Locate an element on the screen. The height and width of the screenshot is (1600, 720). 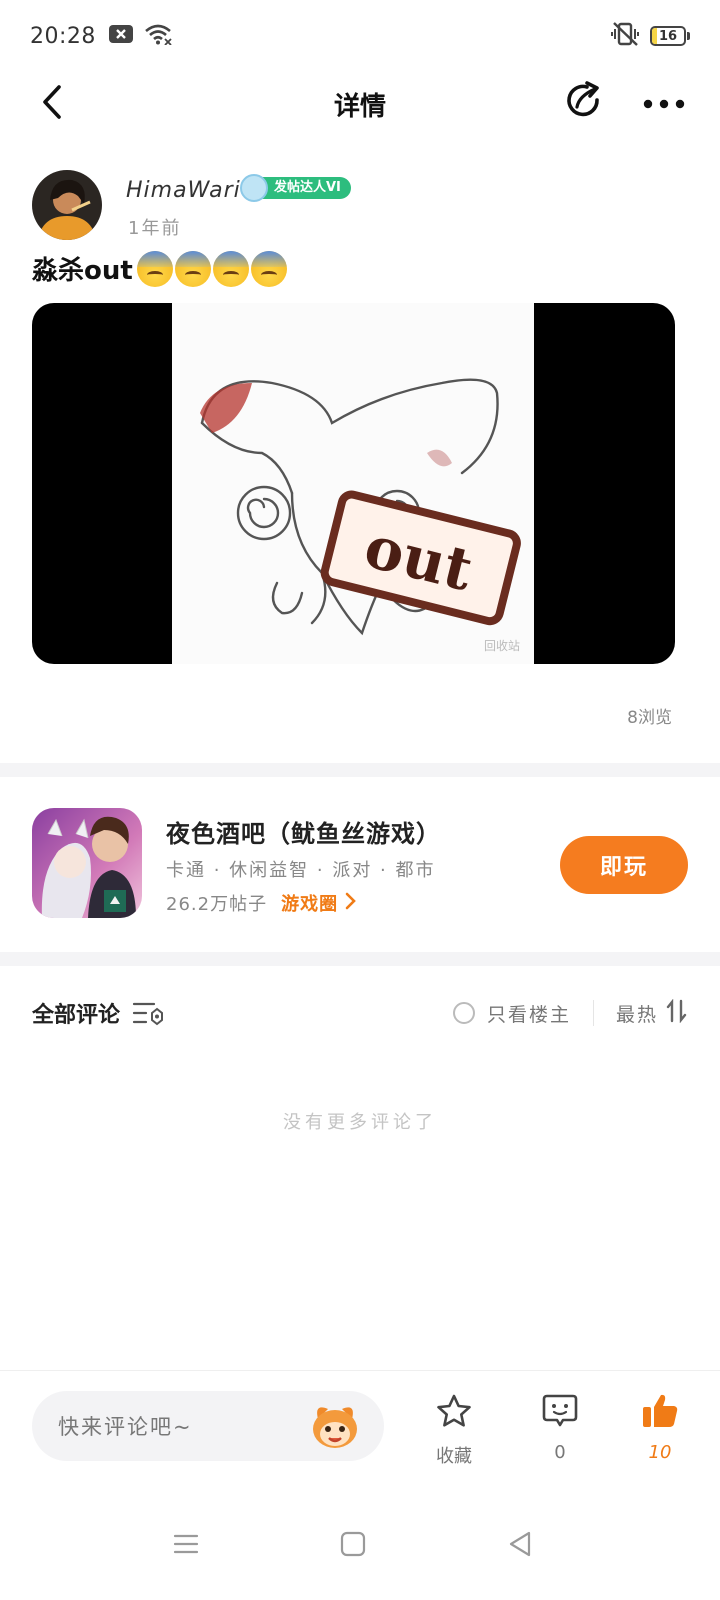
game-tags: 卡通 · 休闲益智 · 派对 · 都市 is located at coordinates (301, 870).